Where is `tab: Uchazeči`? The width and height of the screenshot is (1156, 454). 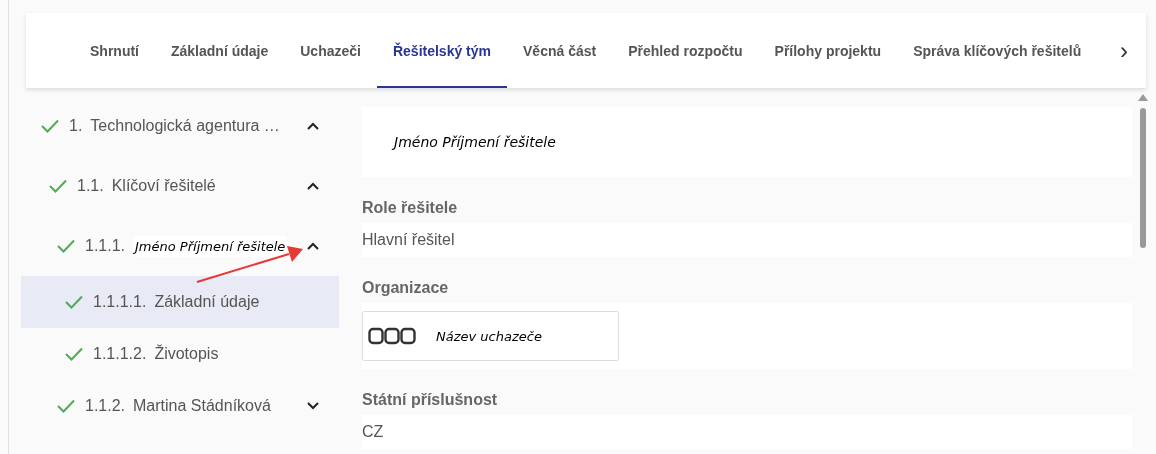 tab: Uchazeči is located at coordinates (330, 51).